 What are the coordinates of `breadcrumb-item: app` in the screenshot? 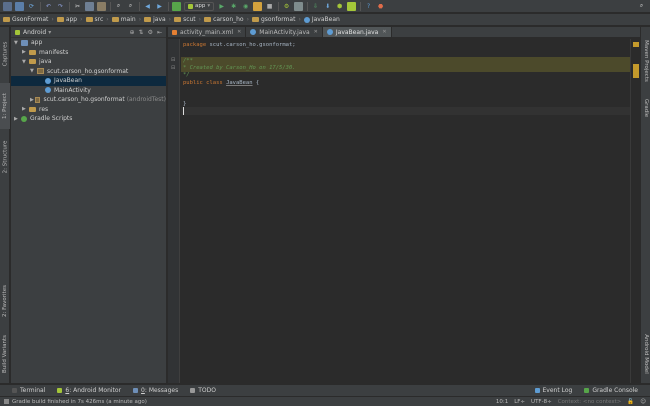 It's located at (66, 19).